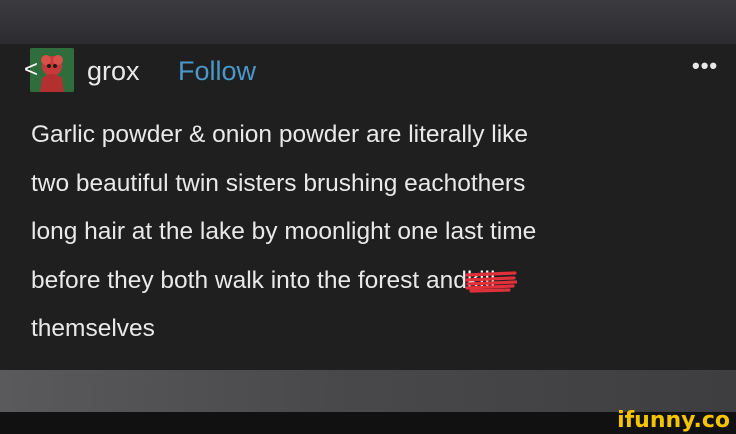  What do you see at coordinates (113, 71) in the screenshot?
I see `username: grox` at bounding box center [113, 71].